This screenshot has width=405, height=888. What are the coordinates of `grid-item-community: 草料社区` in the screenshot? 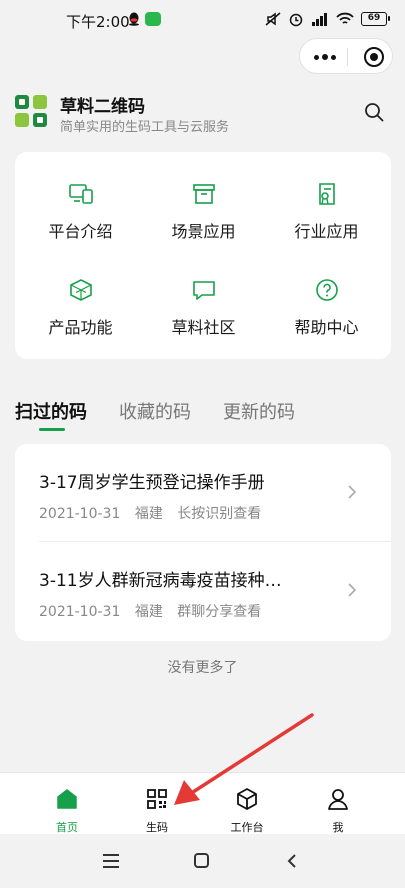 It's located at (203, 296).